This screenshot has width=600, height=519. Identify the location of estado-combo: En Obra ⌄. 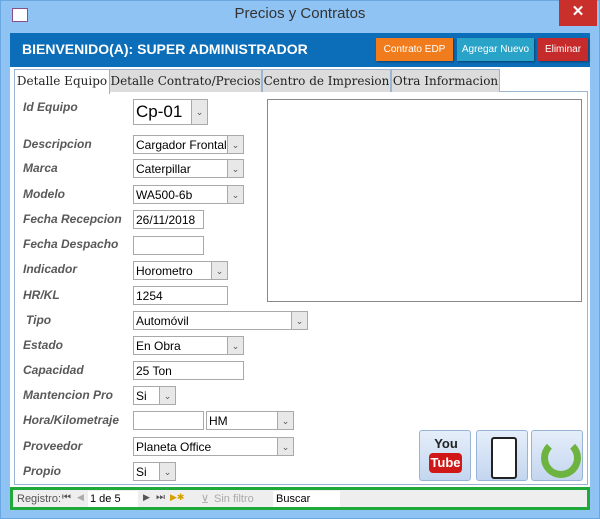
(188, 345).